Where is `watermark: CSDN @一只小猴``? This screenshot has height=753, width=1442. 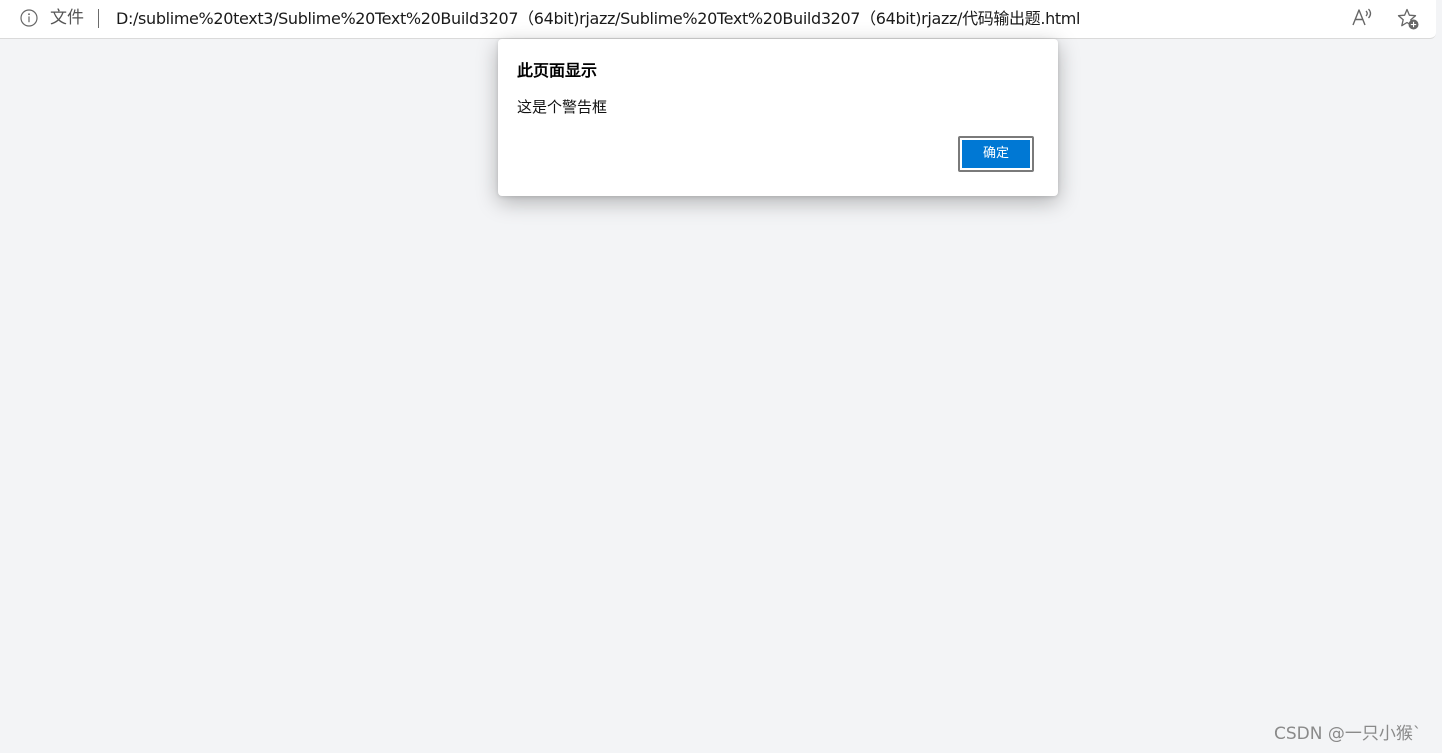 watermark: CSDN @一只小猴` is located at coordinates (1348, 734).